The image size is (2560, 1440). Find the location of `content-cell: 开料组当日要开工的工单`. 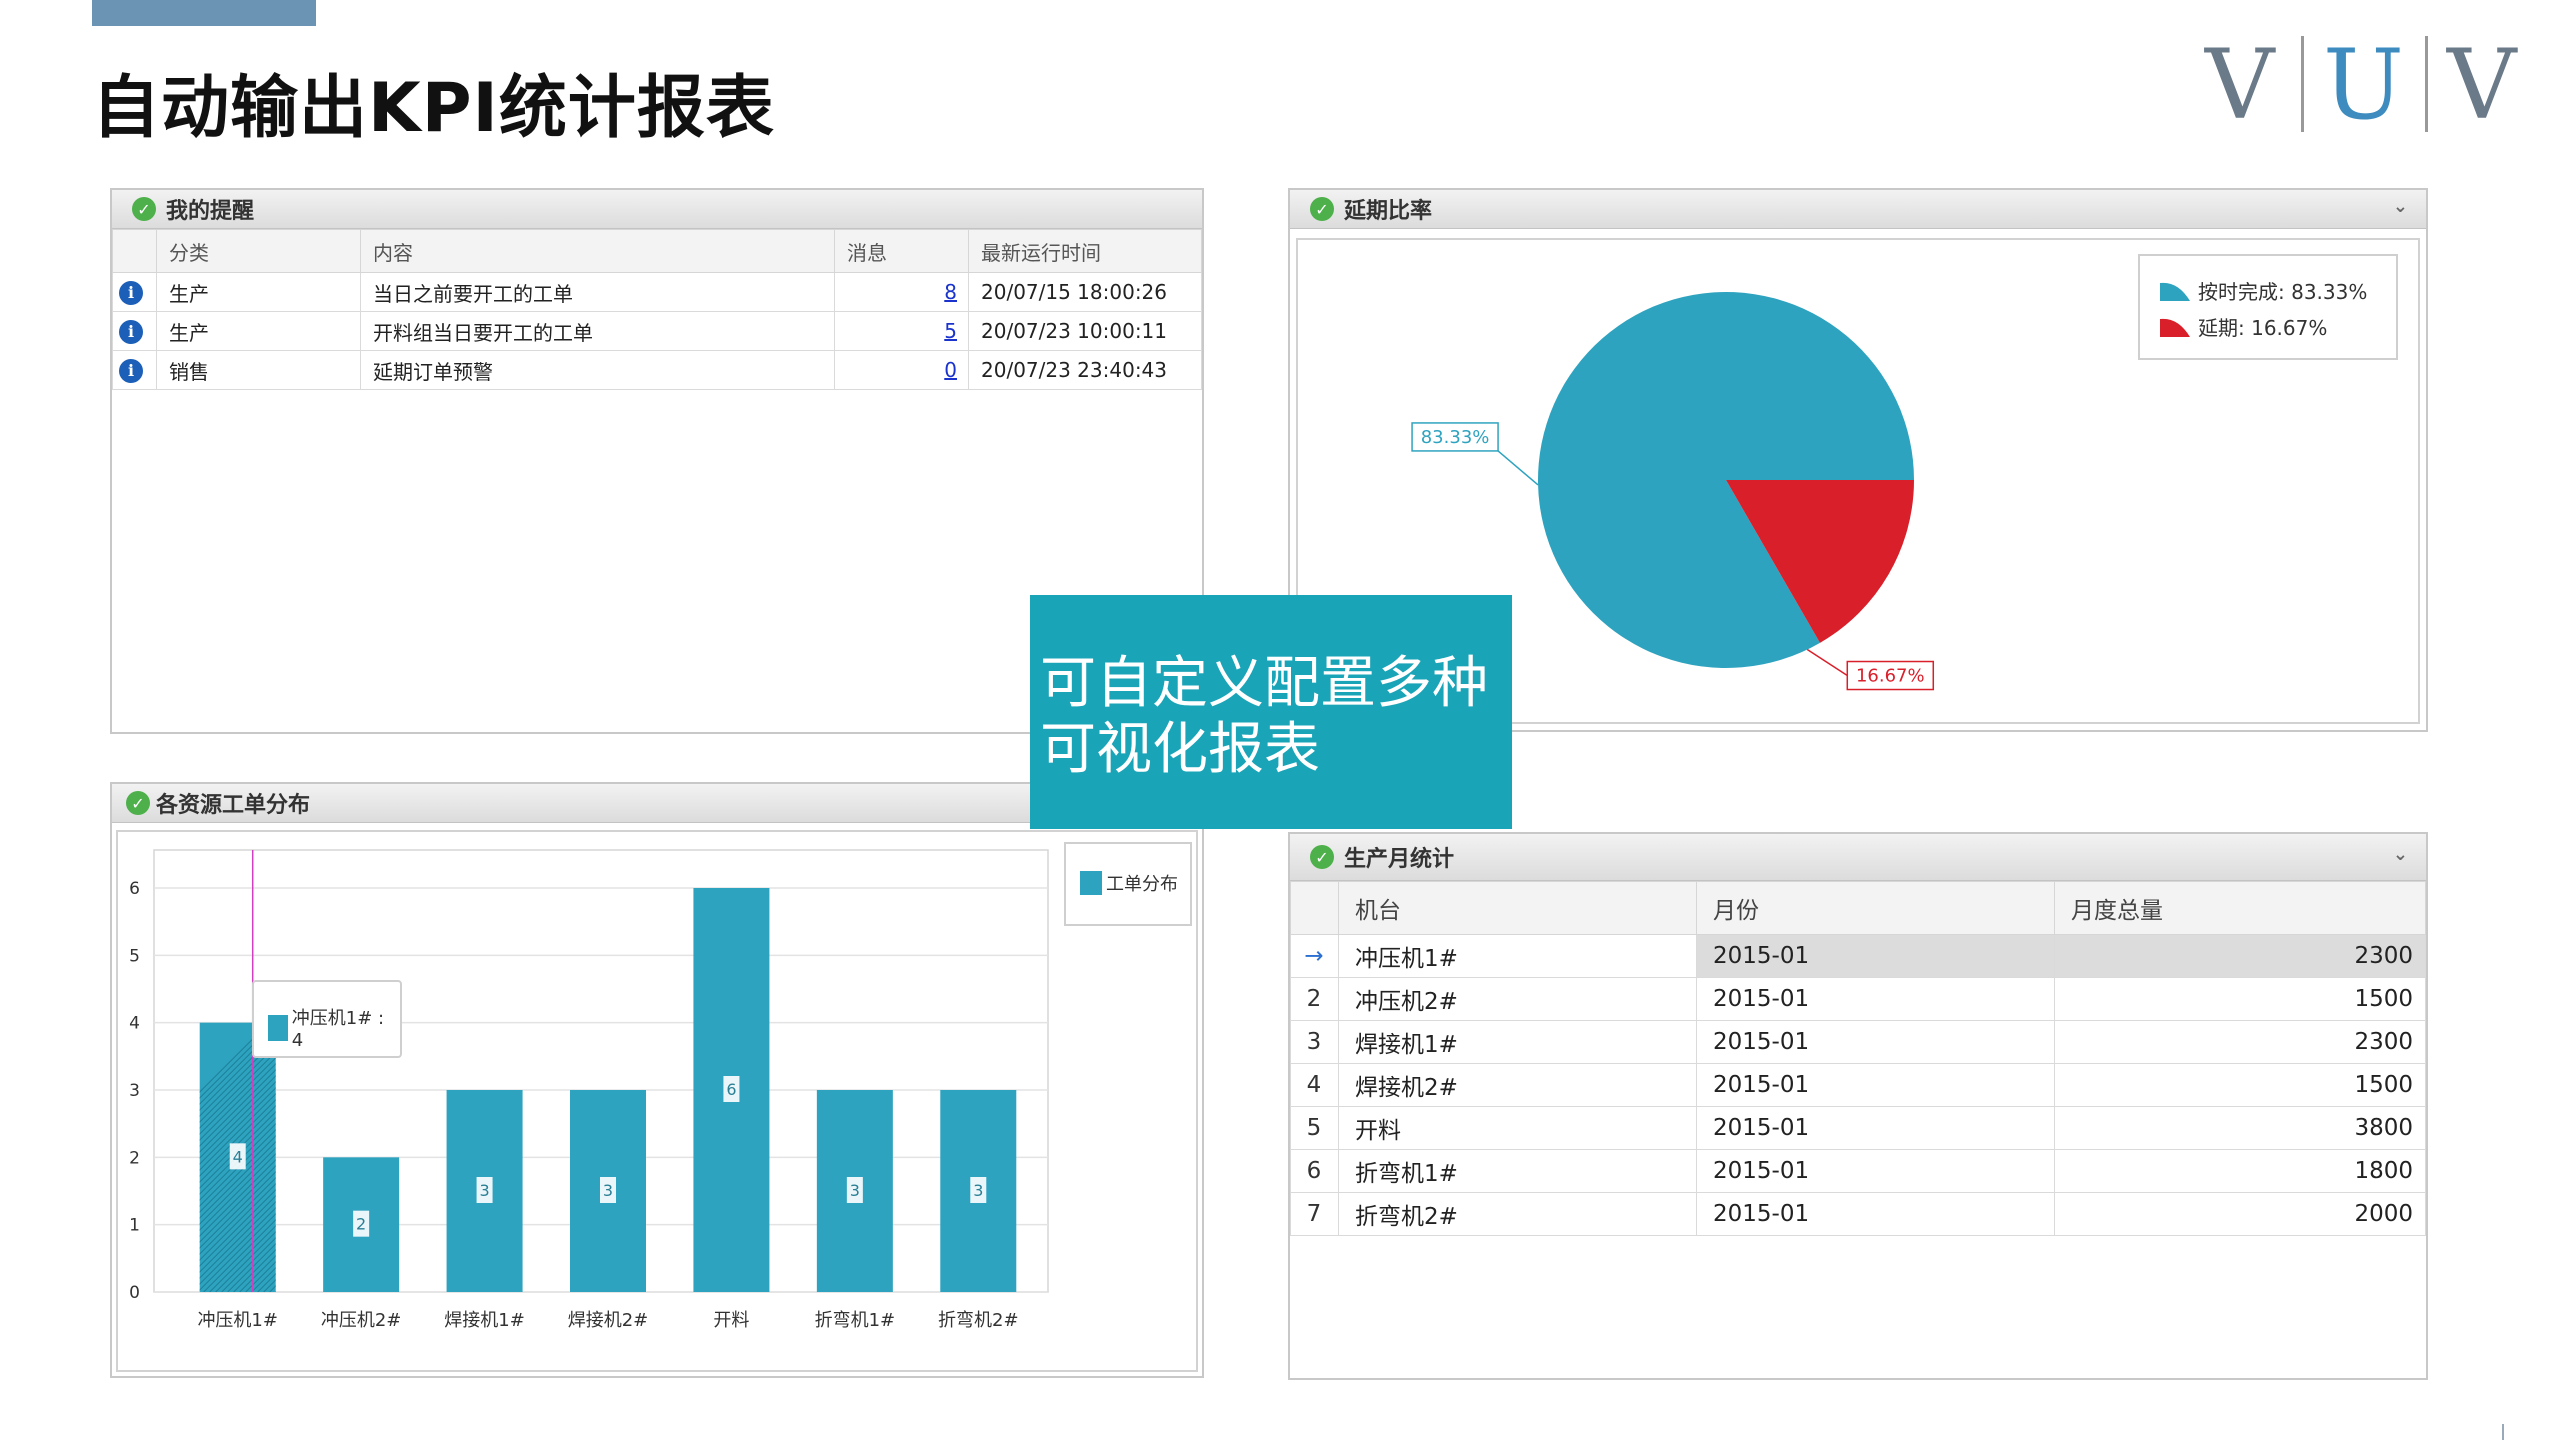

content-cell: 开料组当日要开工的工单 is located at coordinates (597, 331).